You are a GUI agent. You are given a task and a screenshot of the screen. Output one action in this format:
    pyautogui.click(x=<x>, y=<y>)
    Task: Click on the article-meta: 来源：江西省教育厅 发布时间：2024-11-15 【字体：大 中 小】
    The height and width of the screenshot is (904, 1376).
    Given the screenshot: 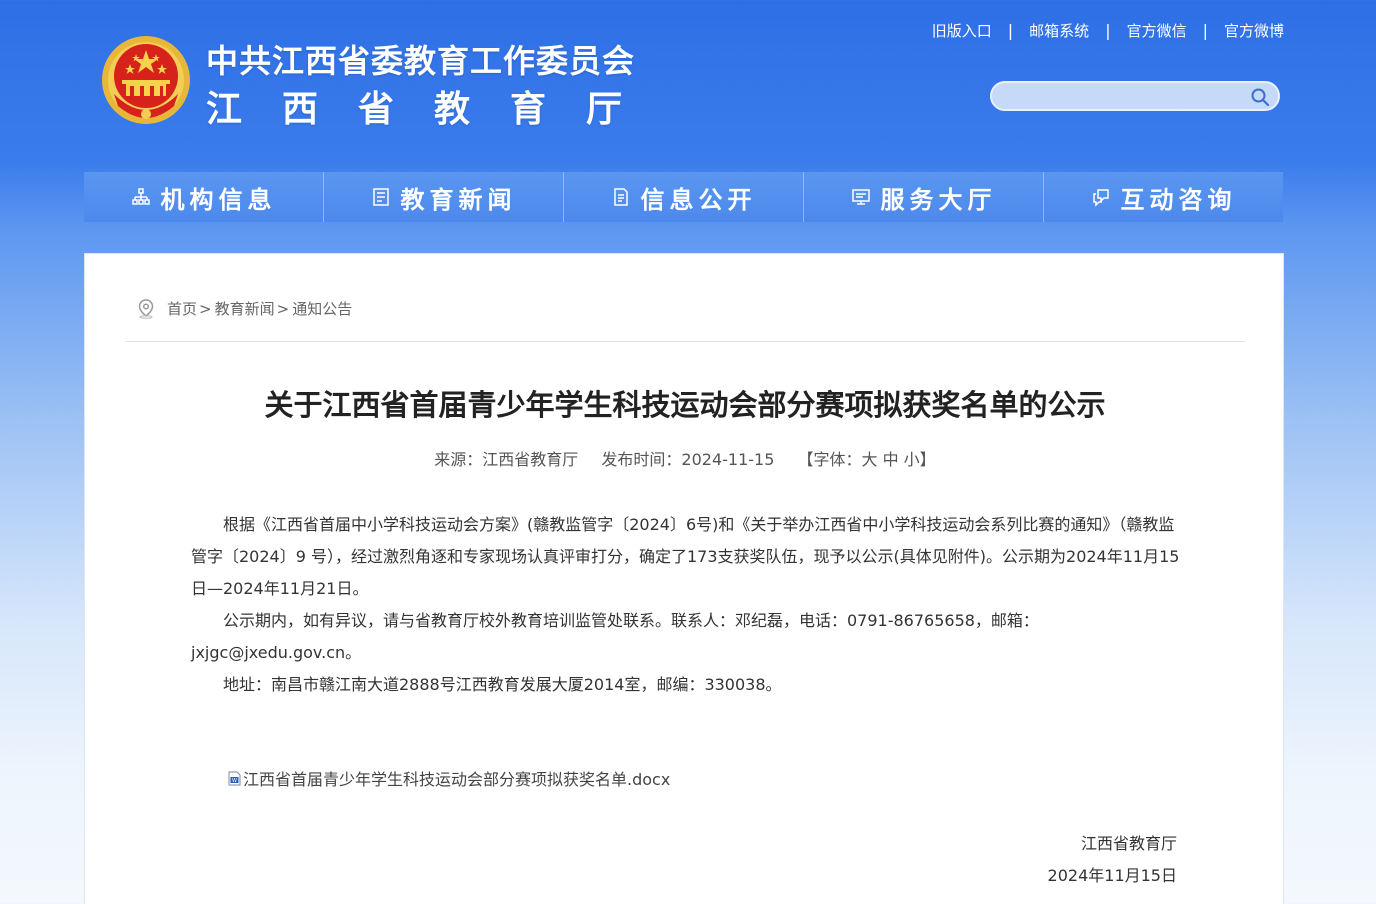 What is the action you would take?
    pyautogui.click(x=685, y=458)
    